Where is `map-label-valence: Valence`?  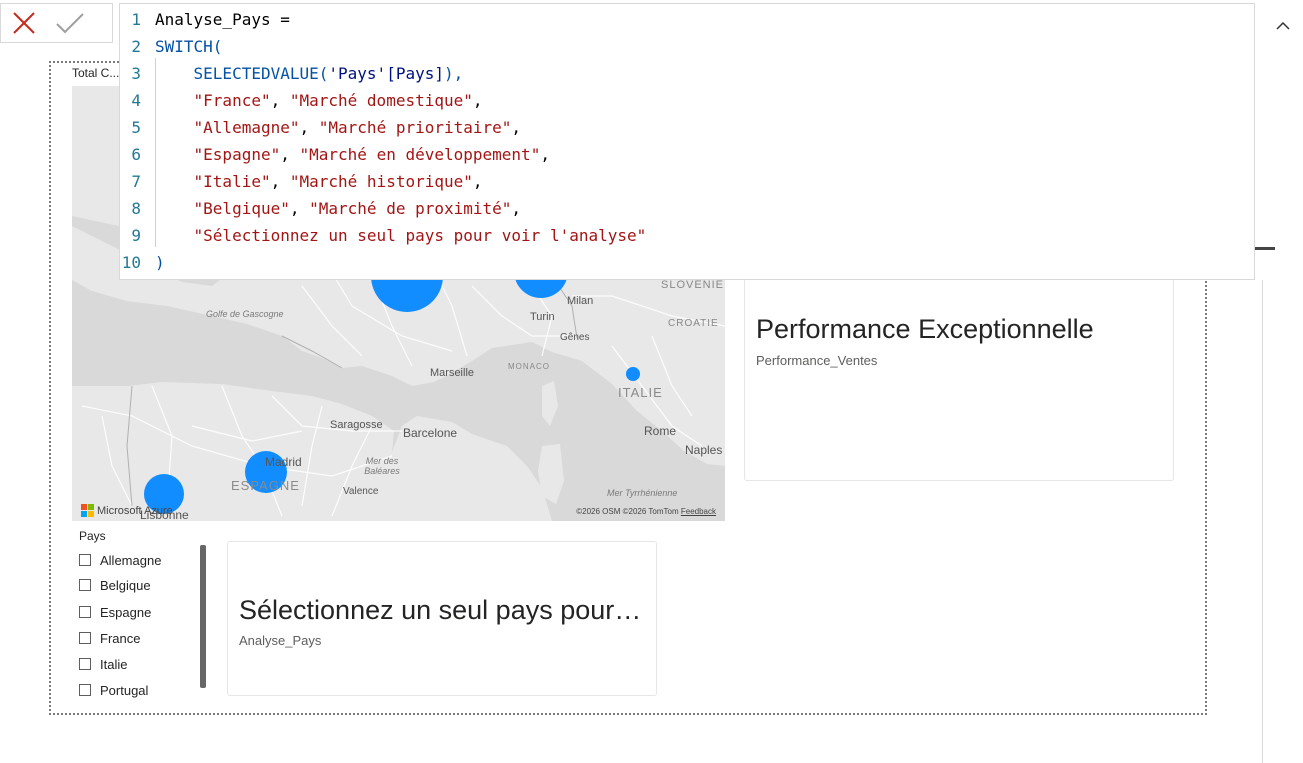
map-label-valence: Valence is located at coordinates (361, 491).